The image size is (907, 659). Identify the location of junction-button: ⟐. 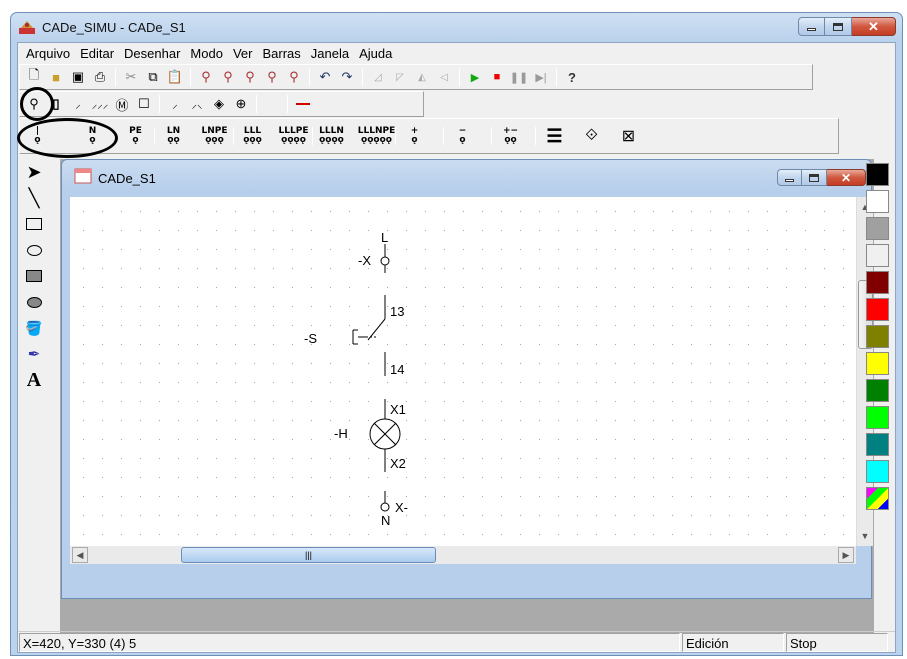
(591, 136).